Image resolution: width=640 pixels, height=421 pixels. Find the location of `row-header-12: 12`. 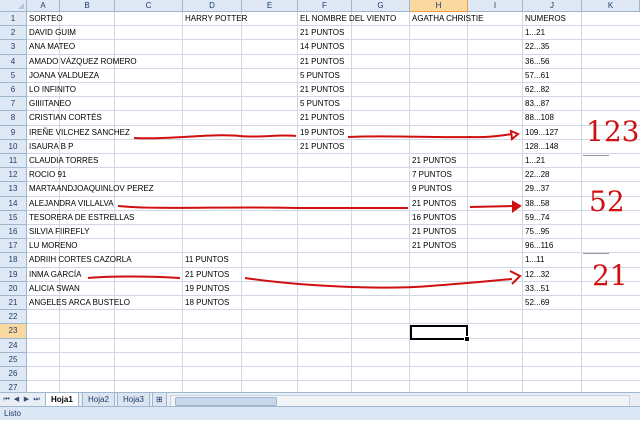

row-header-12: 12 is located at coordinates (13, 175).